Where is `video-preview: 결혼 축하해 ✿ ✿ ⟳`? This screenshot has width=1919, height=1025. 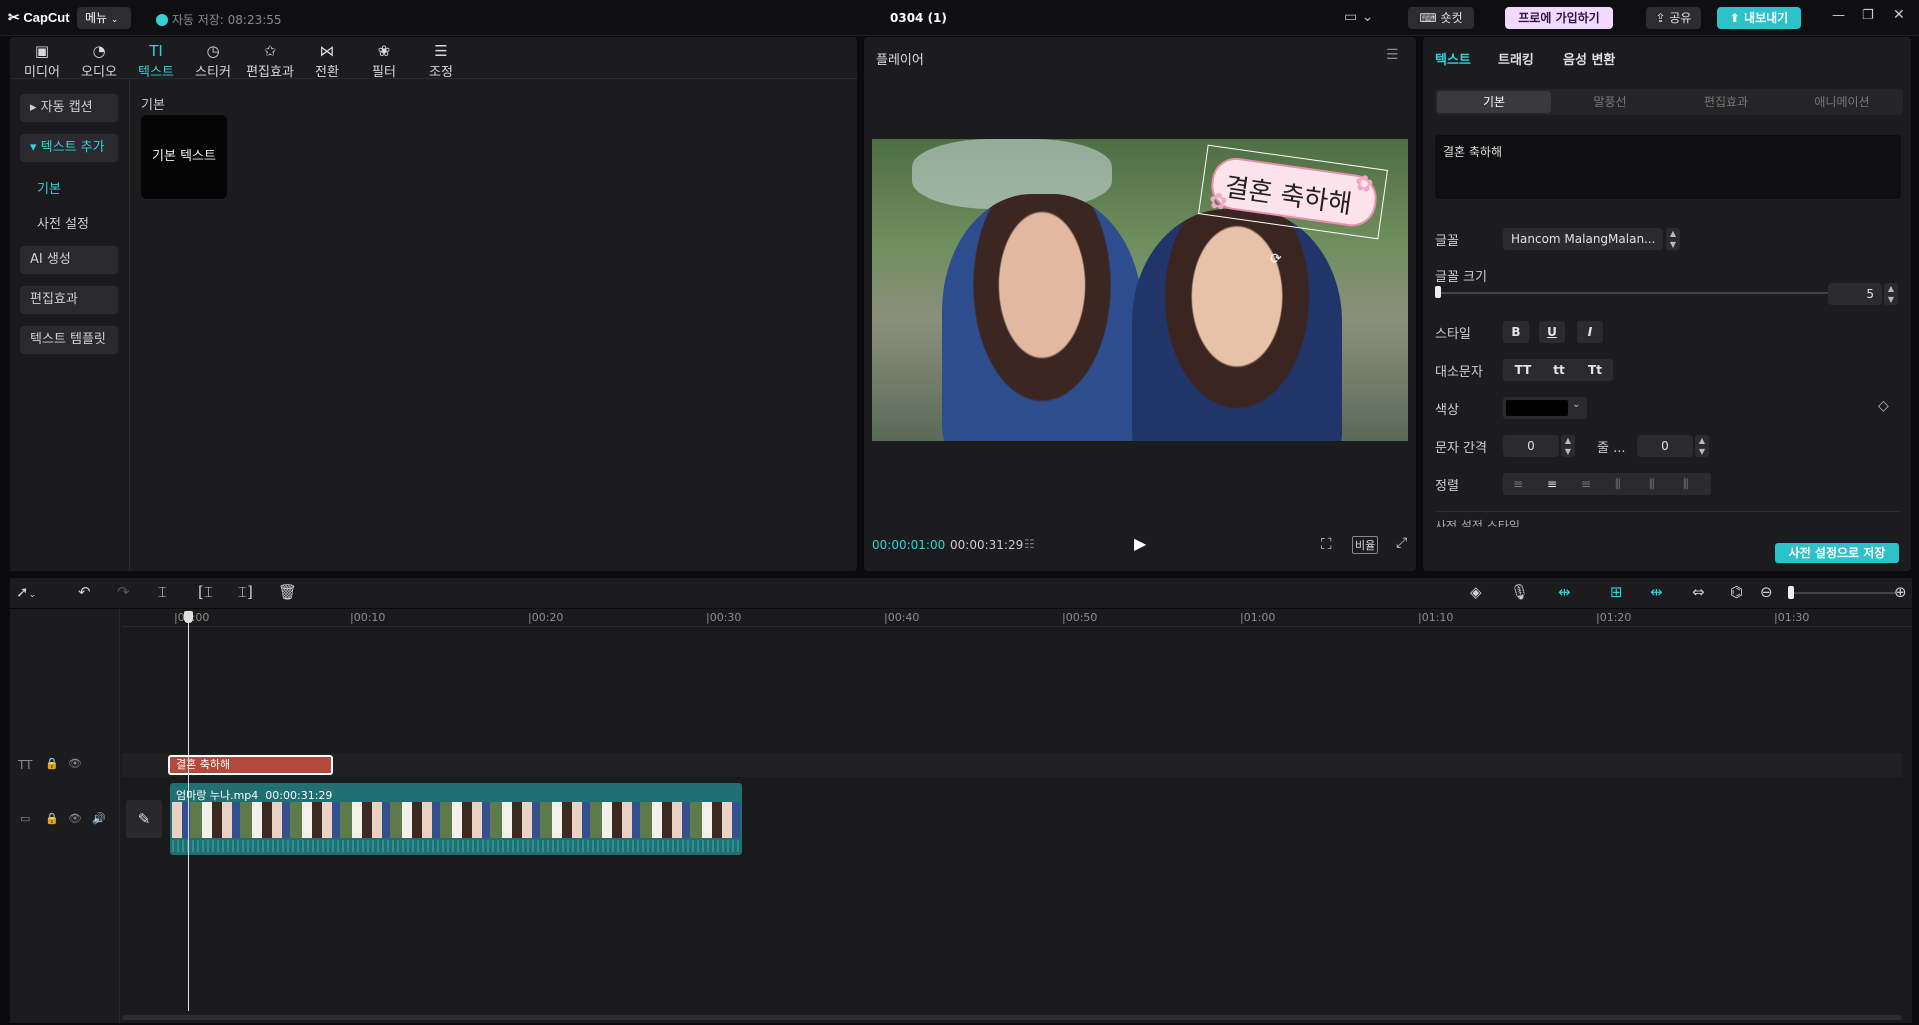 video-preview: 결혼 축하해 ✿ ✿ ⟳ is located at coordinates (1140, 290).